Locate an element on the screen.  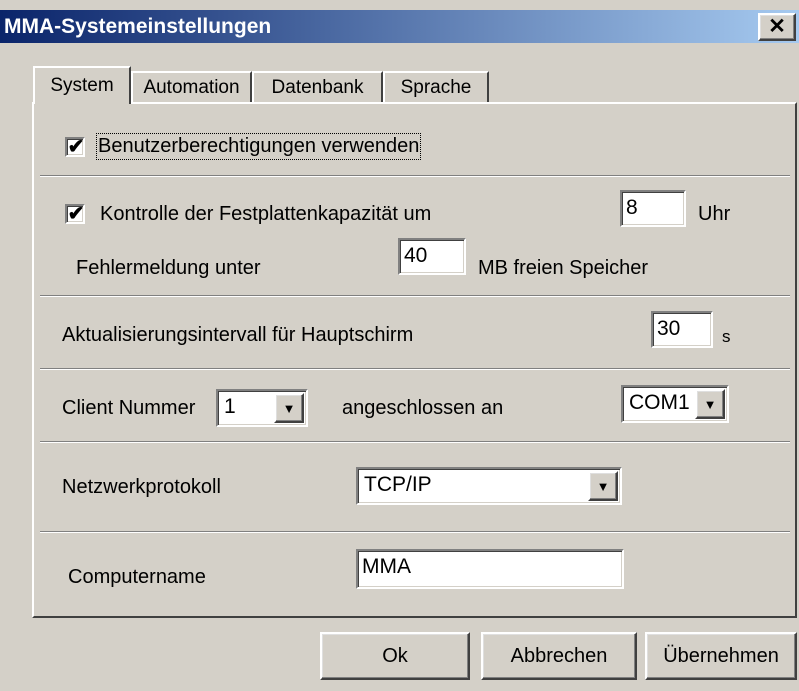
user-permissions-checkbox: ✔ is located at coordinates (75, 147).